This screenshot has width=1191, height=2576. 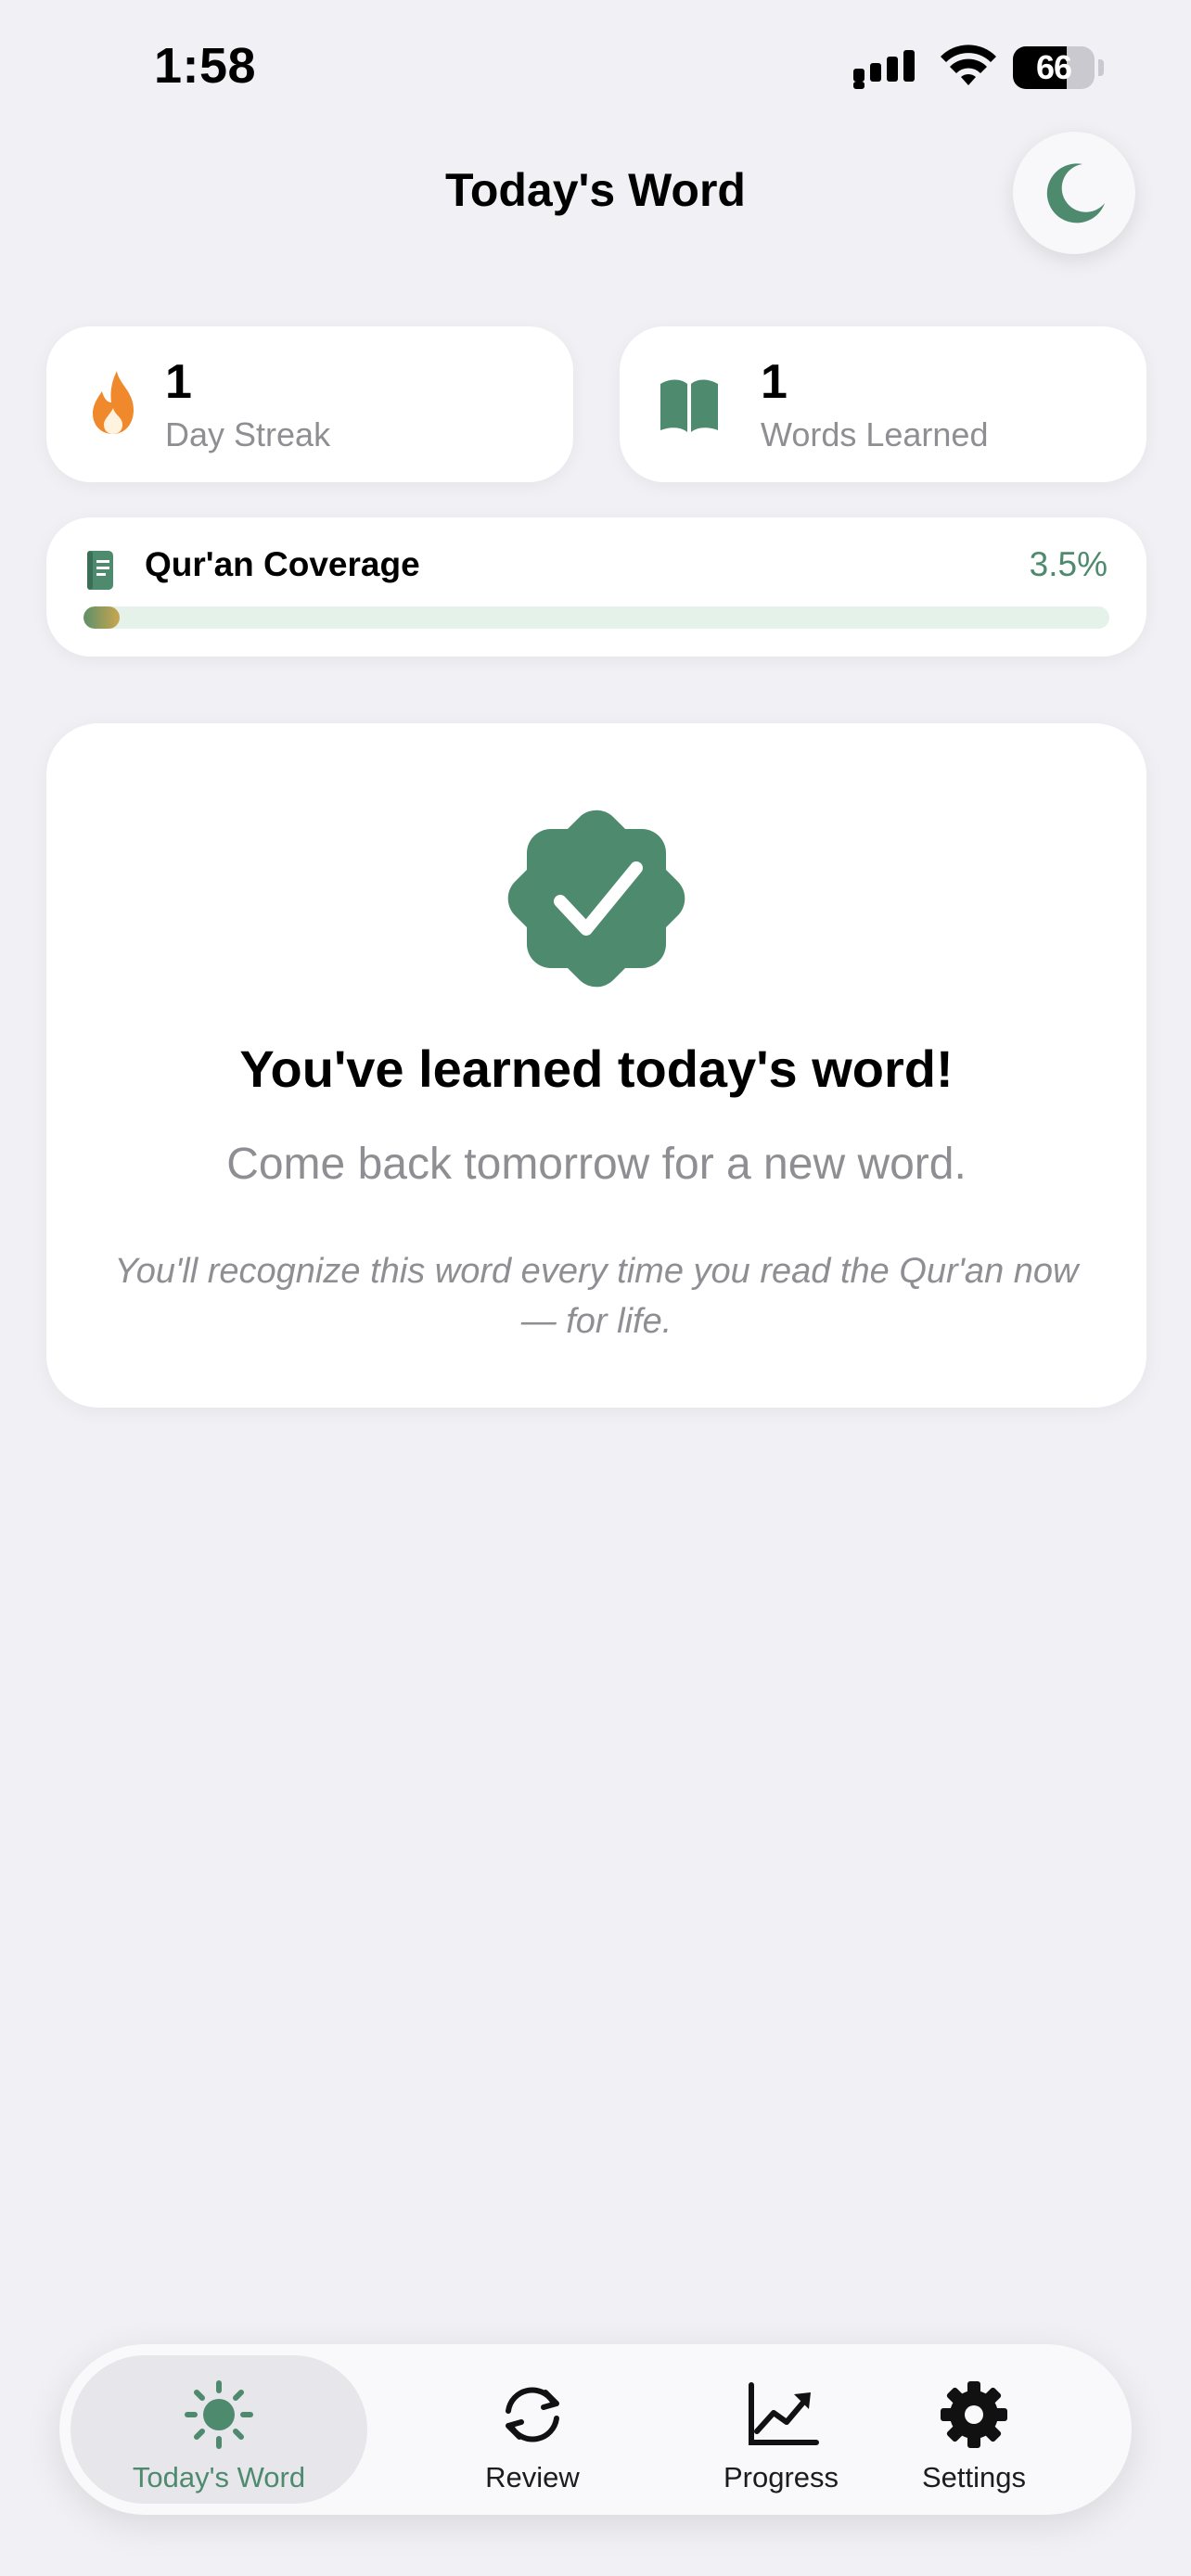 I want to click on battery-level: 66, so click(x=1053, y=67).